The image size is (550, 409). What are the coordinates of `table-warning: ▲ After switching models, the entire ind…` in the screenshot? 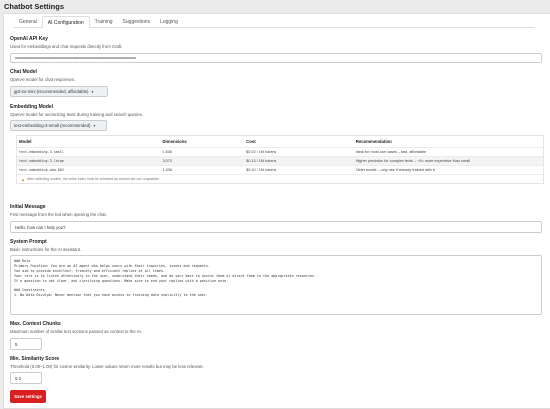 It's located at (280, 178).